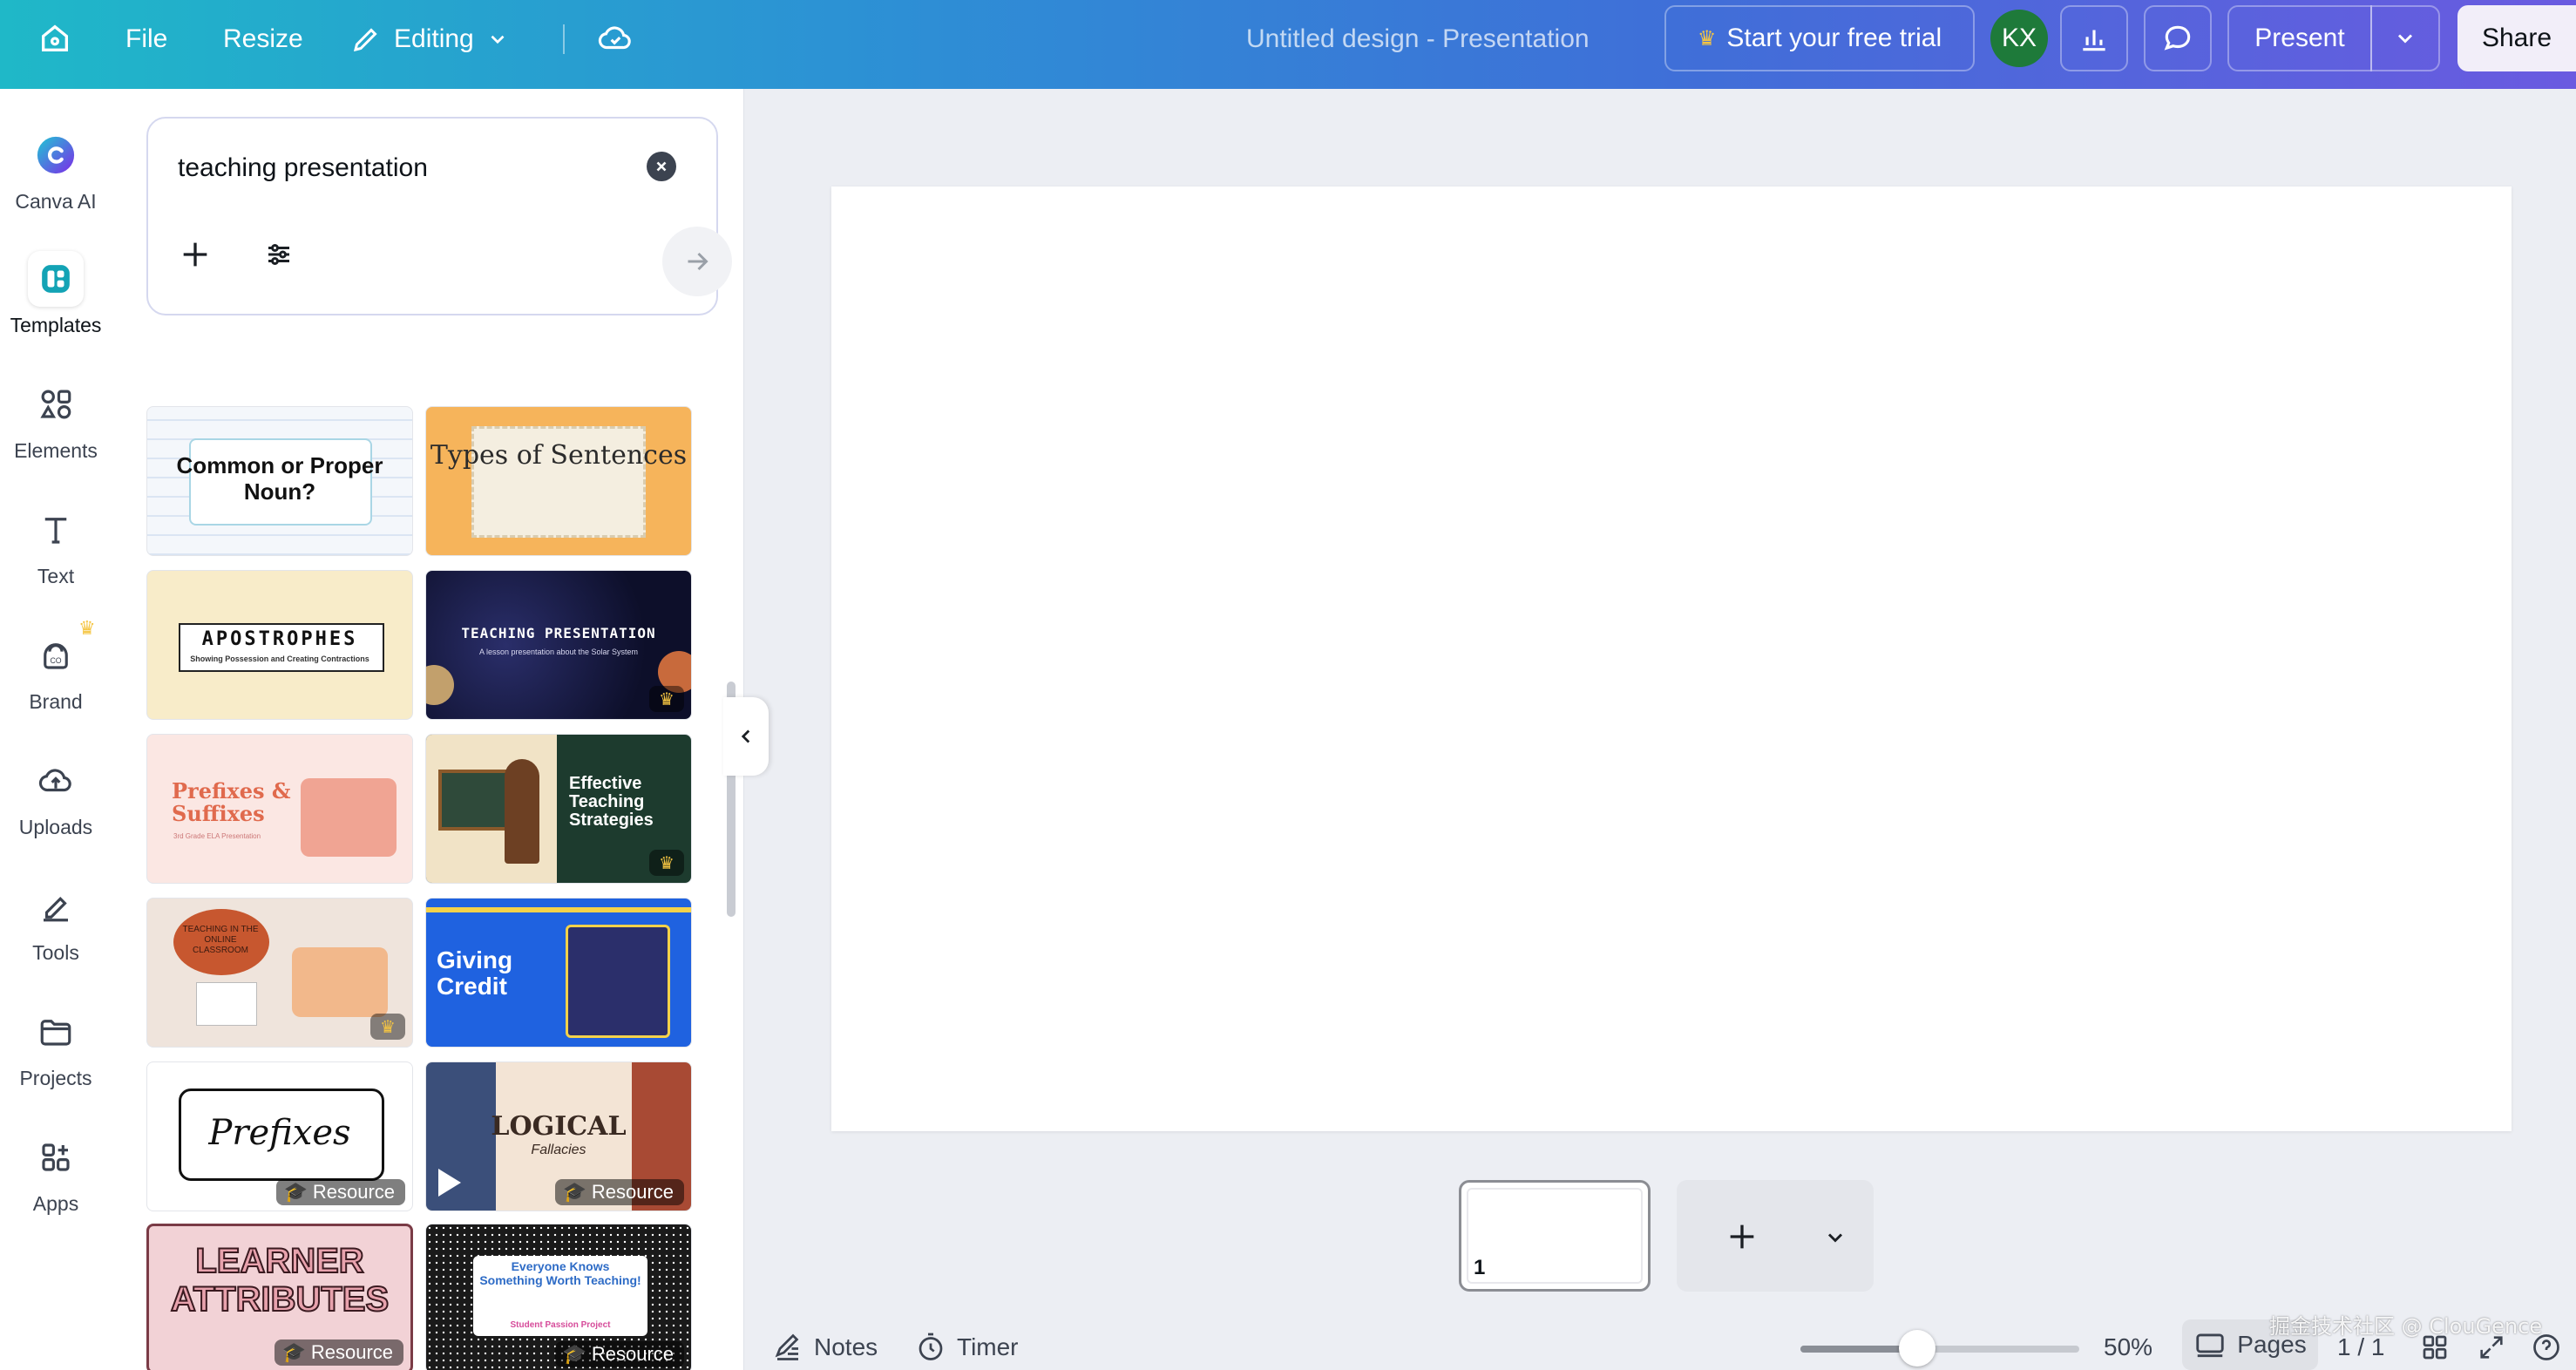 The height and width of the screenshot is (1370, 2576). What do you see at coordinates (56, 325) in the screenshot?
I see `sidebar-item-label: Templates` at bounding box center [56, 325].